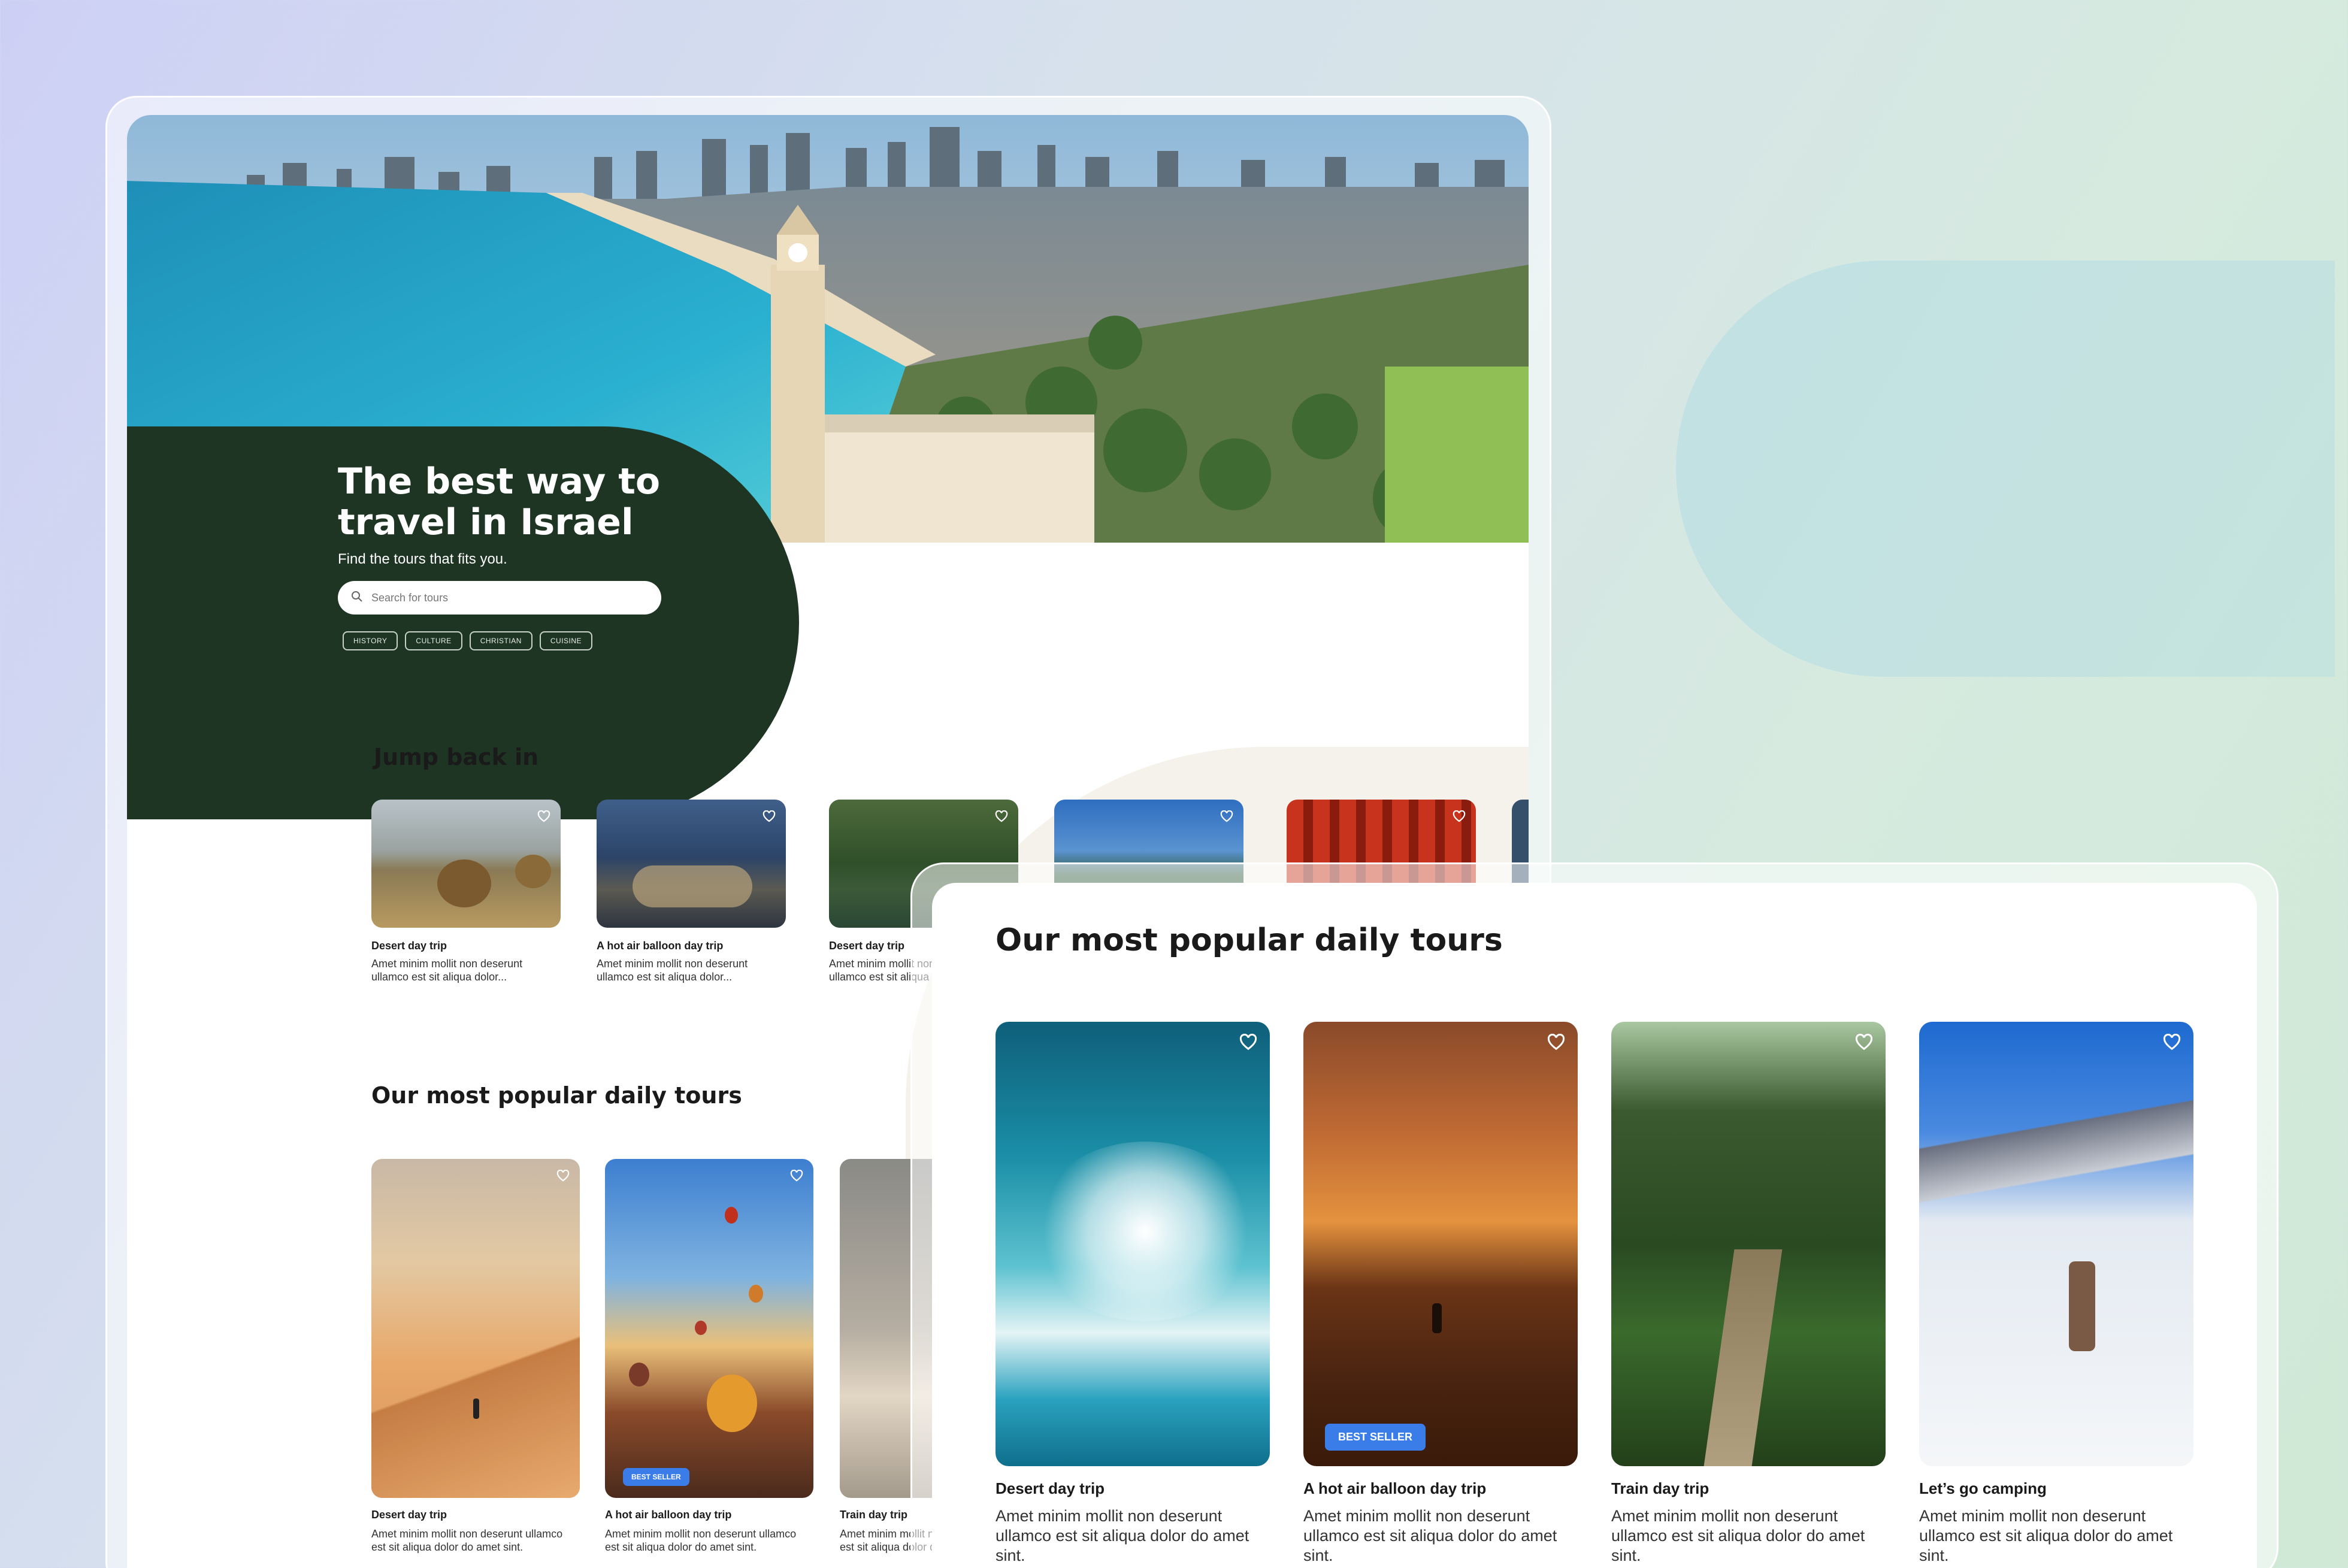 The height and width of the screenshot is (1568, 2348). I want to click on category-chips: HISTORY CULTURE CHRISTIAN CUISINE, so click(468, 640).